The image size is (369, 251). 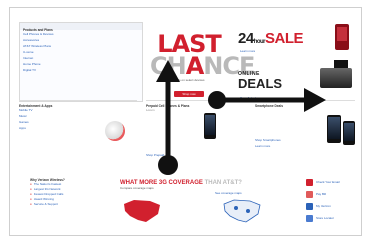 What do you see at coordinates (54, 122) in the screenshot?
I see `entertainment-link: Games` at bounding box center [54, 122].